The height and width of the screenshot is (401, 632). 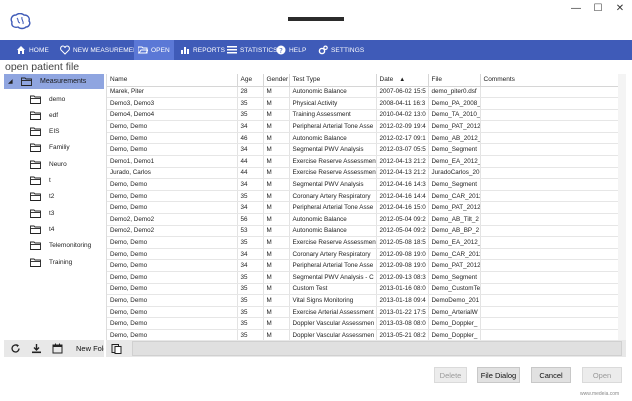 I want to click on tree-folder-item: Familiy, so click(x=50, y=148).